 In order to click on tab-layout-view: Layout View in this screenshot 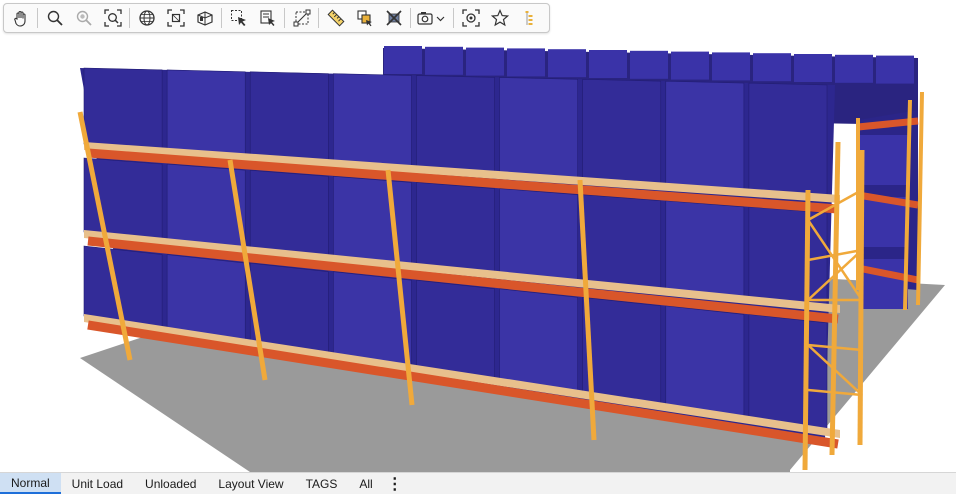, I will do `click(250, 483)`.